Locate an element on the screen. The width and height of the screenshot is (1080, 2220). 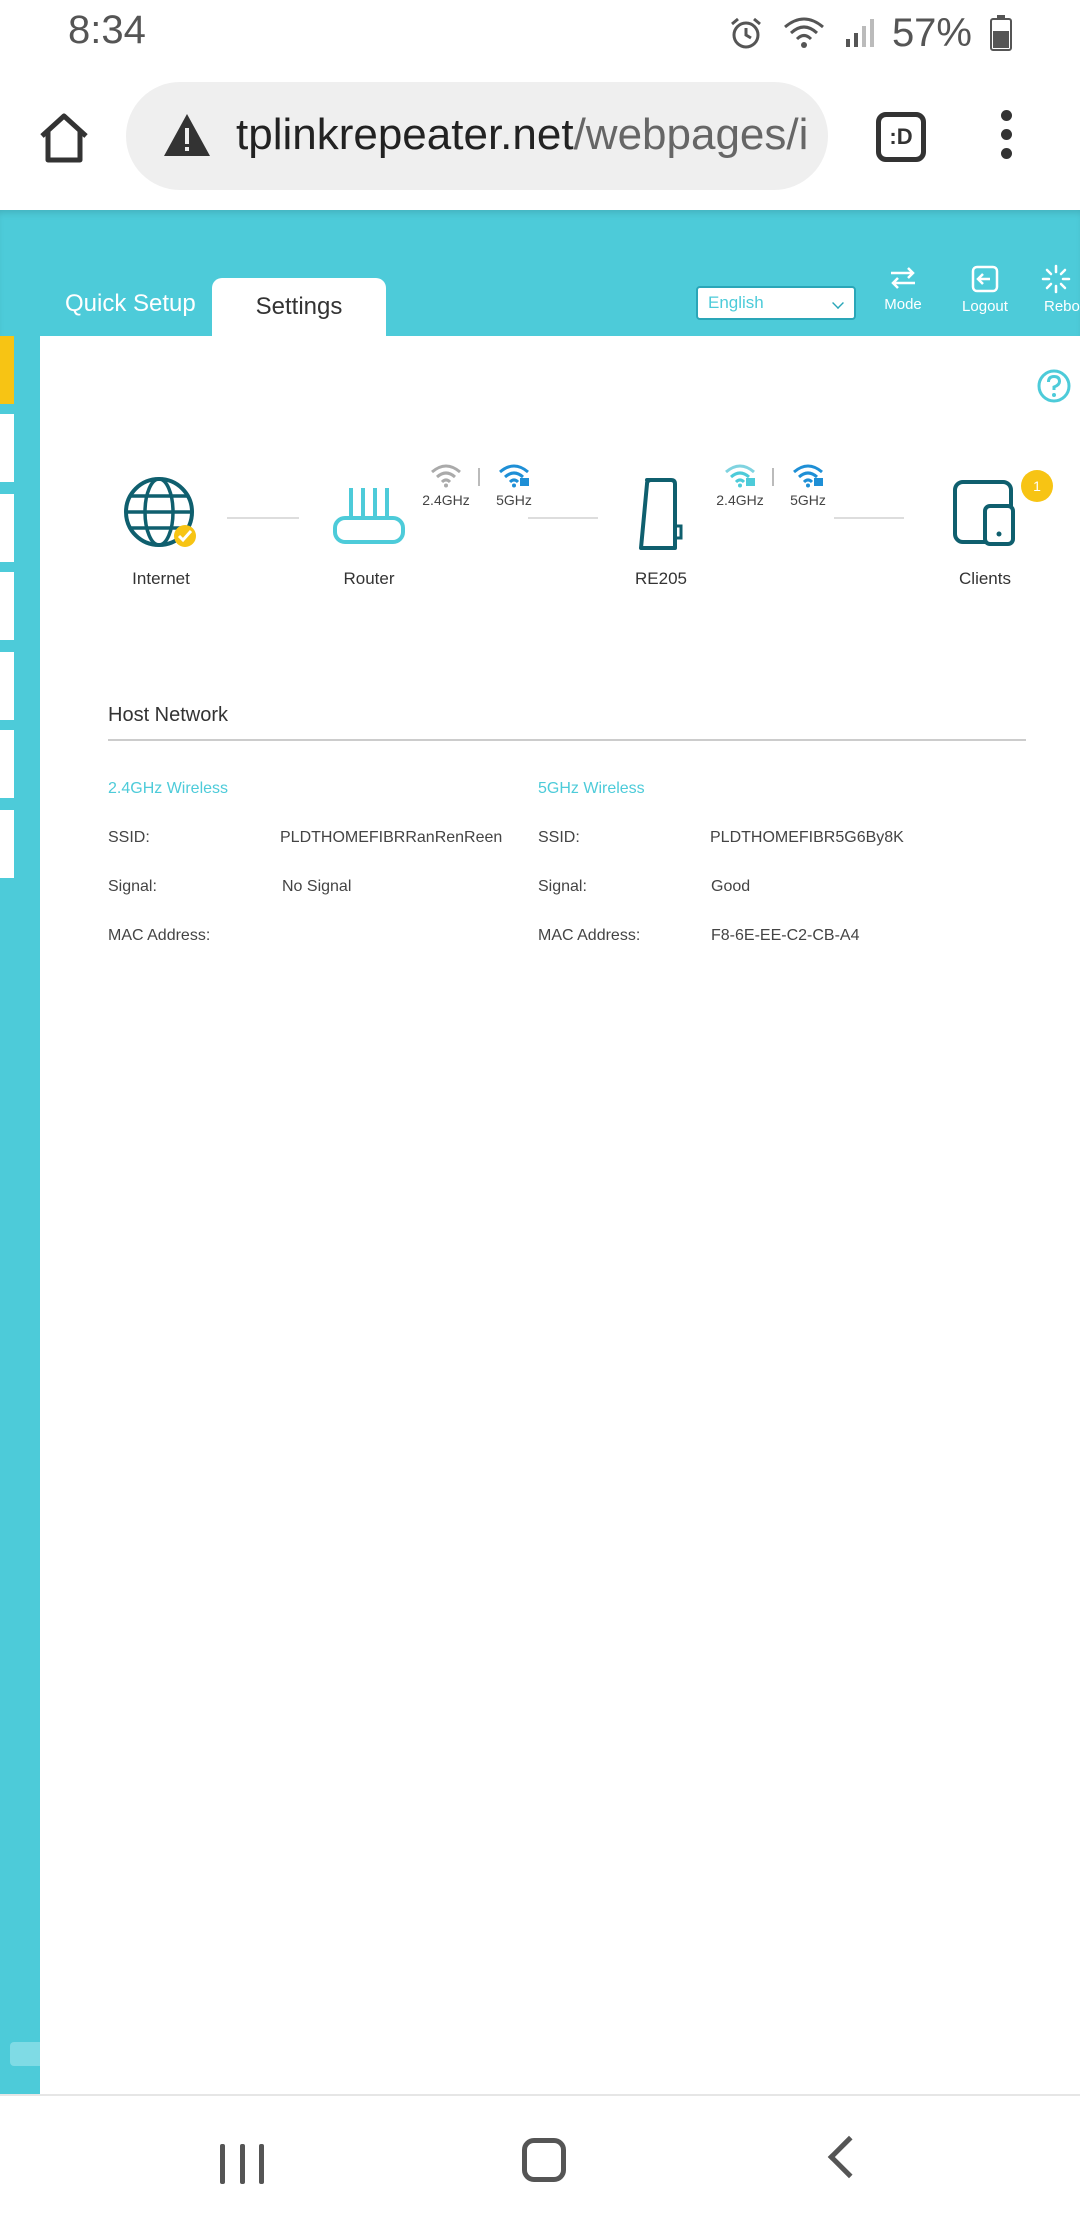
alarm-icon is located at coordinates (745, 33).